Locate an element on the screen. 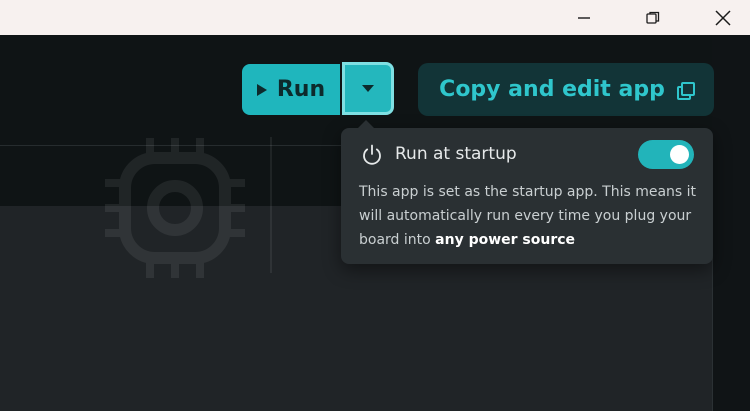 Image resolution: width=750 pixels, height=411 pixels. copy-and-edit-app-button: Copy and edit app is located at coordinates (566, 89).